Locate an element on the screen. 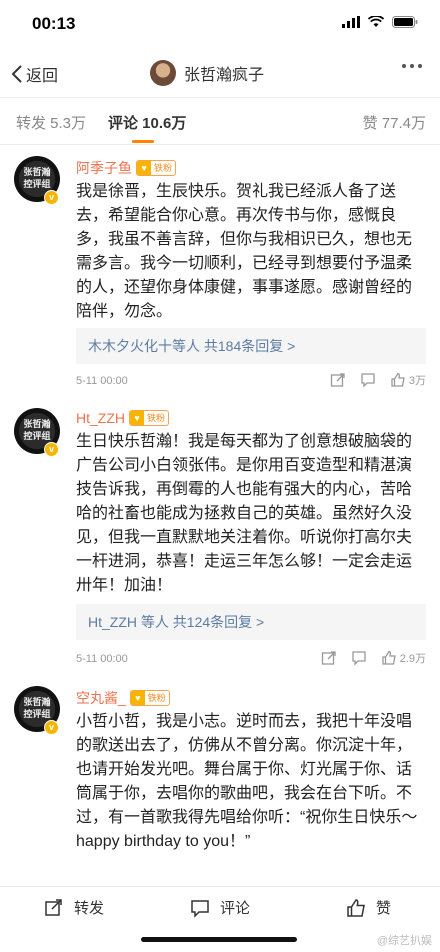 This screenshot has width=440, height=952. tab-comment: 评论 10.6万 is located at coordinates (147, 122).